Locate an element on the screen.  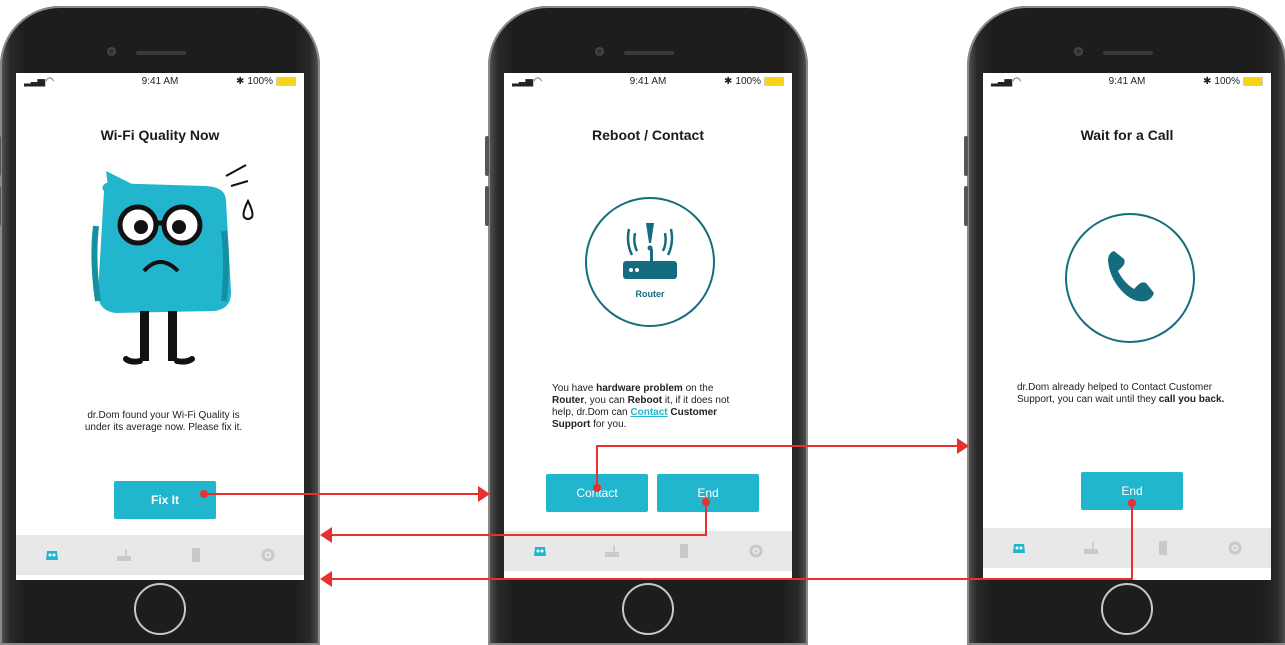
arrow-end-to-home is located at coordinates (515, 520).